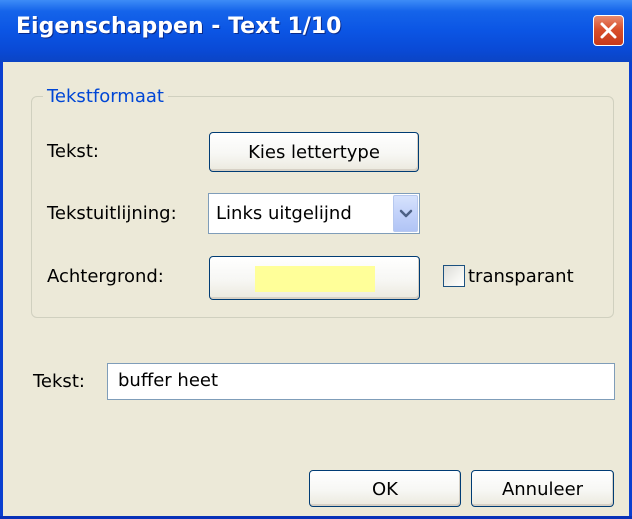  I want to click on cancel-button: Annuleer, so click(542, 488).